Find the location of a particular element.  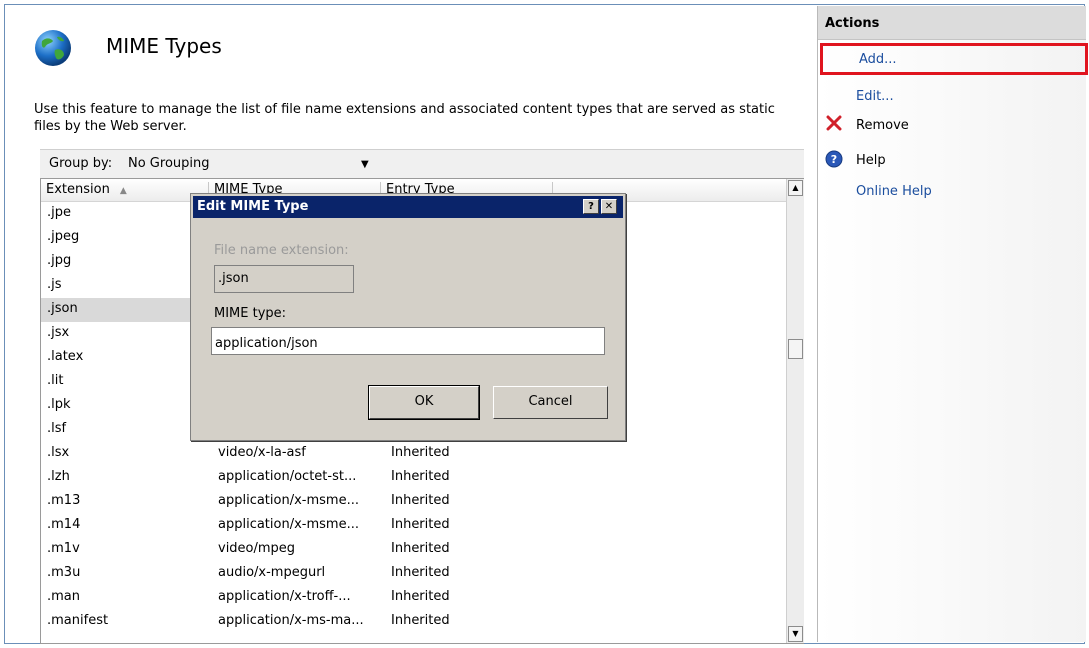

mime-type-label: MIME type: is located at coordinates (250, 313).